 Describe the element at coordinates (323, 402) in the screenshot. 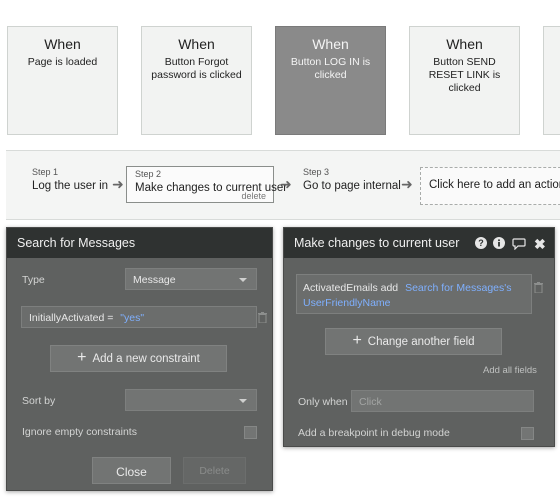

I see `only-when-label: Only when` at that location.